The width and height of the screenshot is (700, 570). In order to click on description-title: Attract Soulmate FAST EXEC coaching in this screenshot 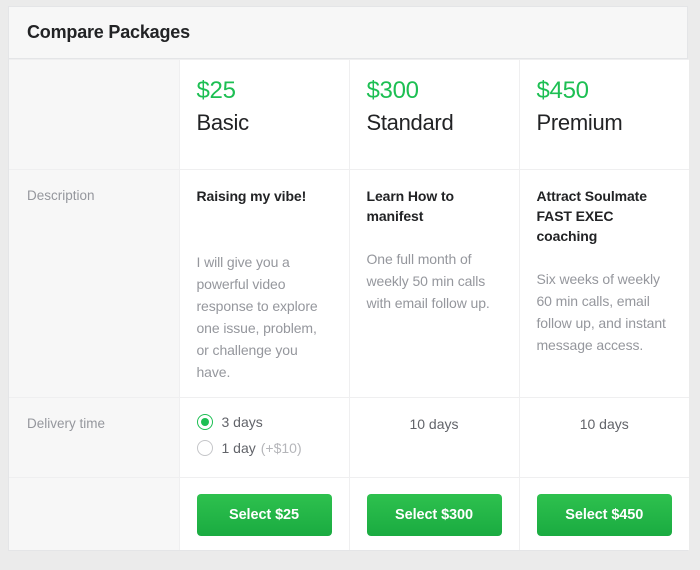, I will do `click(592, 216)`.